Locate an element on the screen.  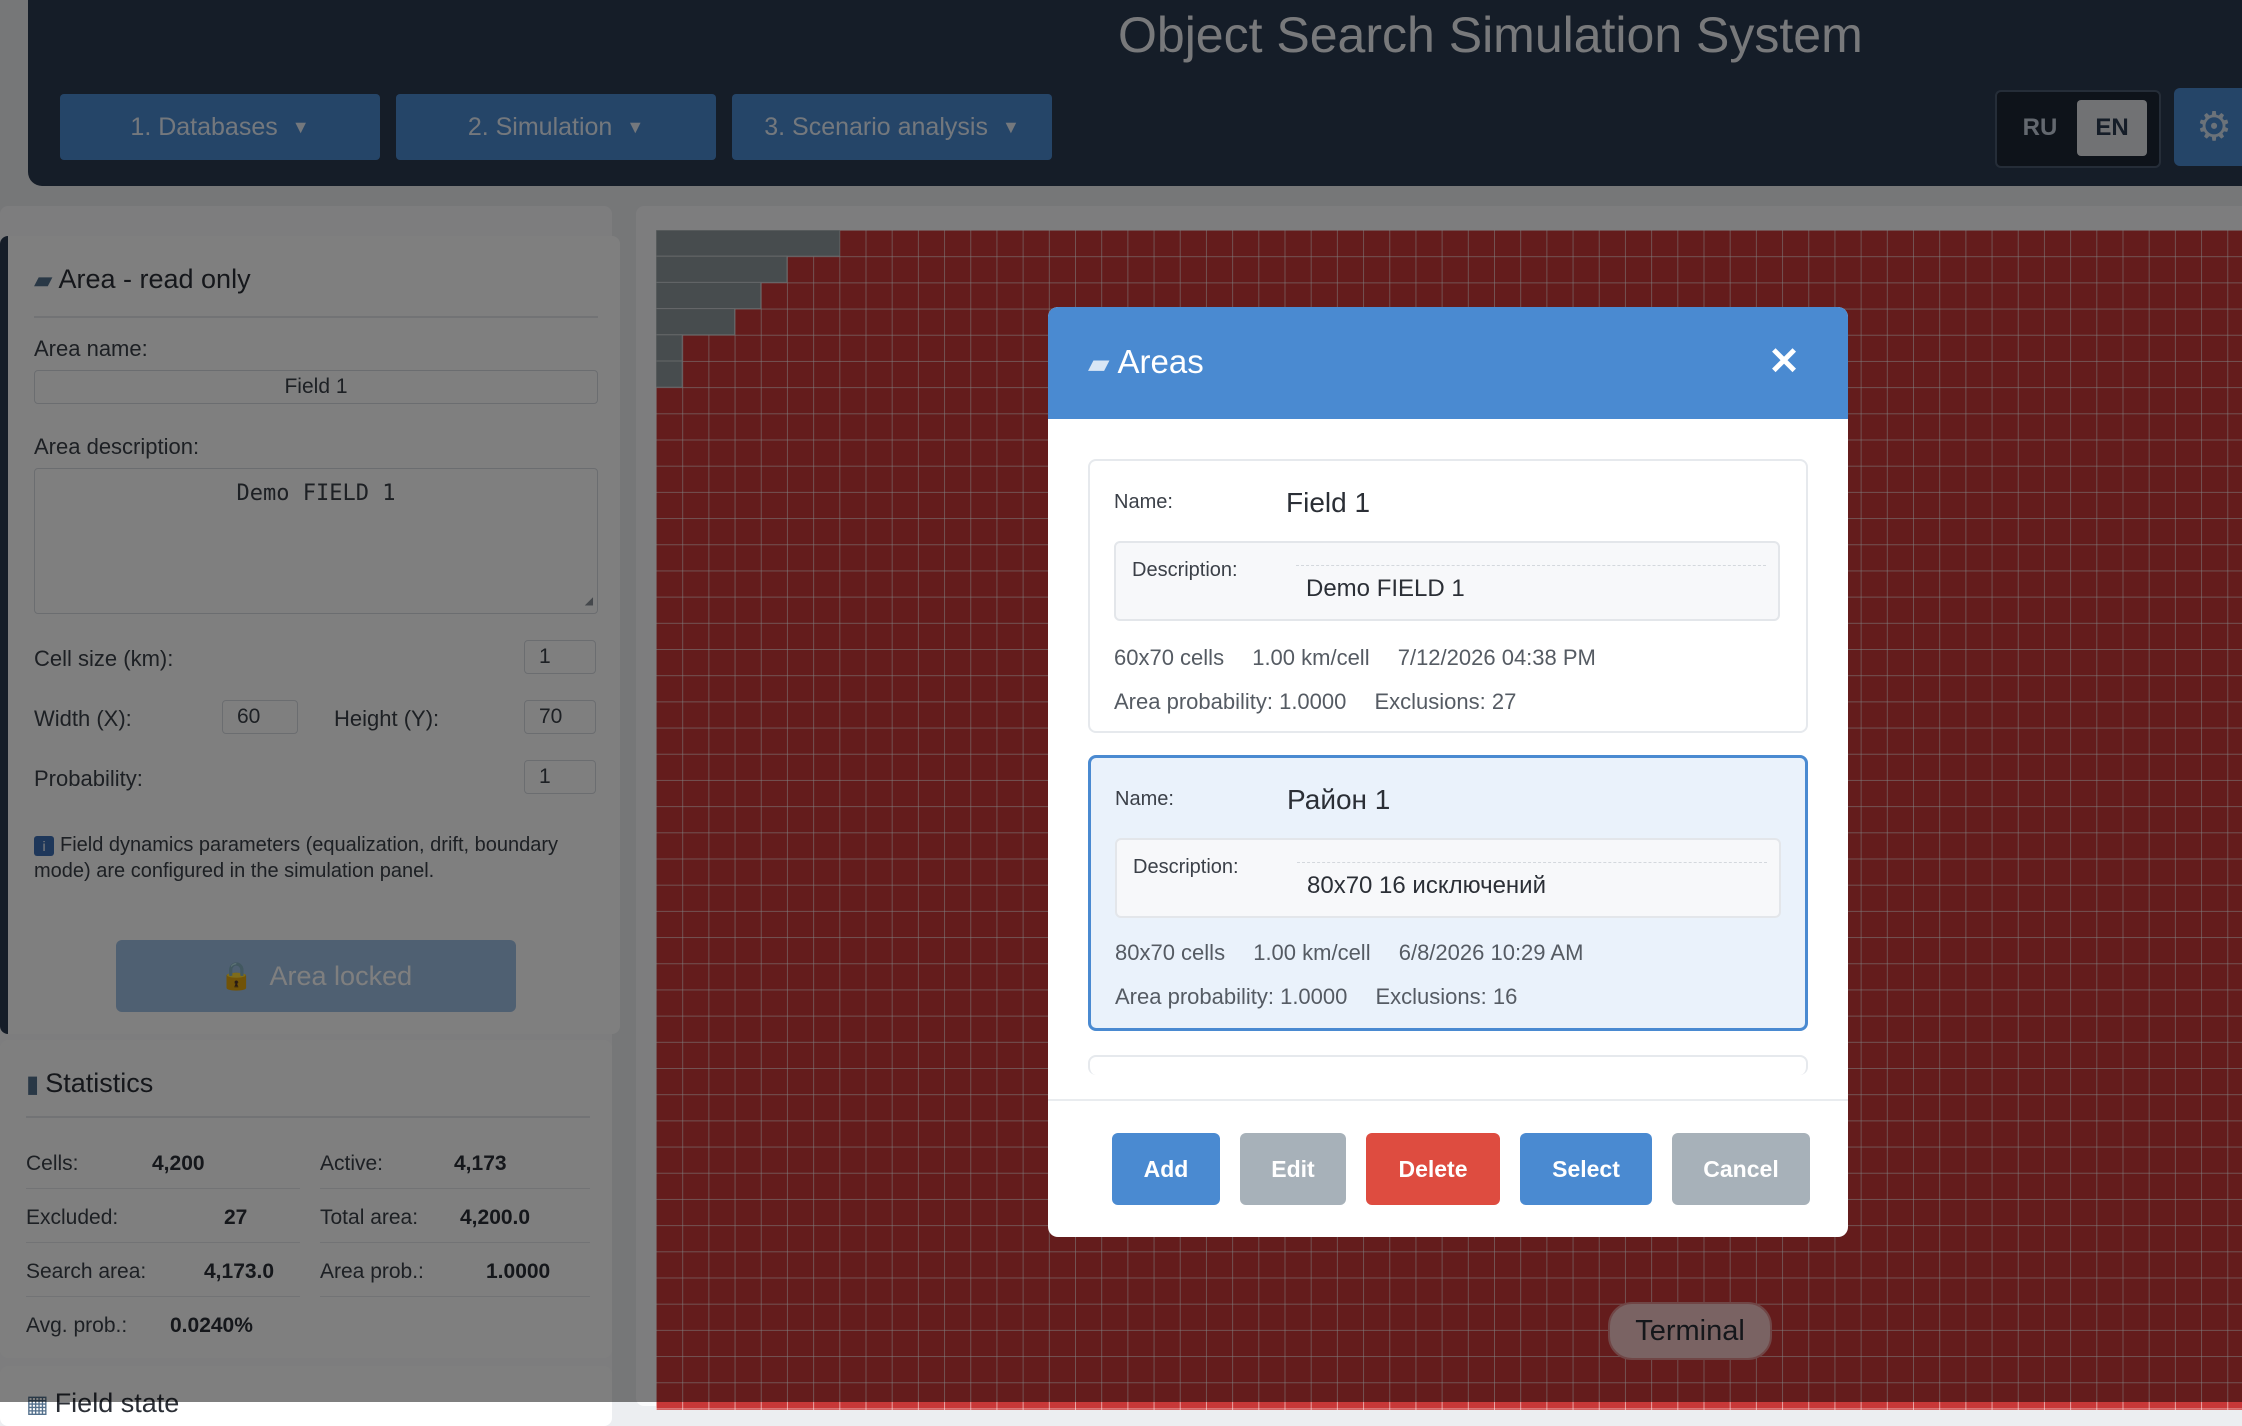
area-list-item is located at coordinates (1448, 1065).